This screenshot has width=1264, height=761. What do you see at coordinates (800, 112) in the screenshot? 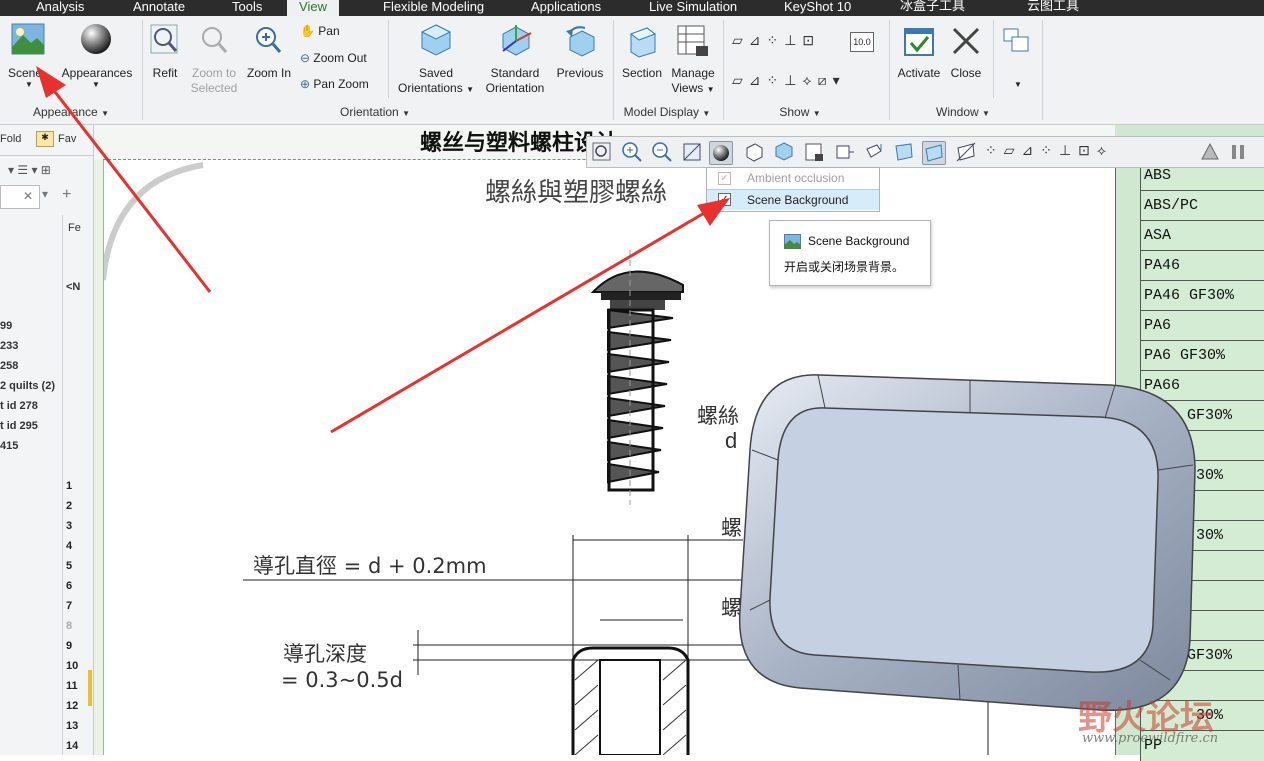
I see `group-show-label: Show ▼` at bounding box center [800, 112].